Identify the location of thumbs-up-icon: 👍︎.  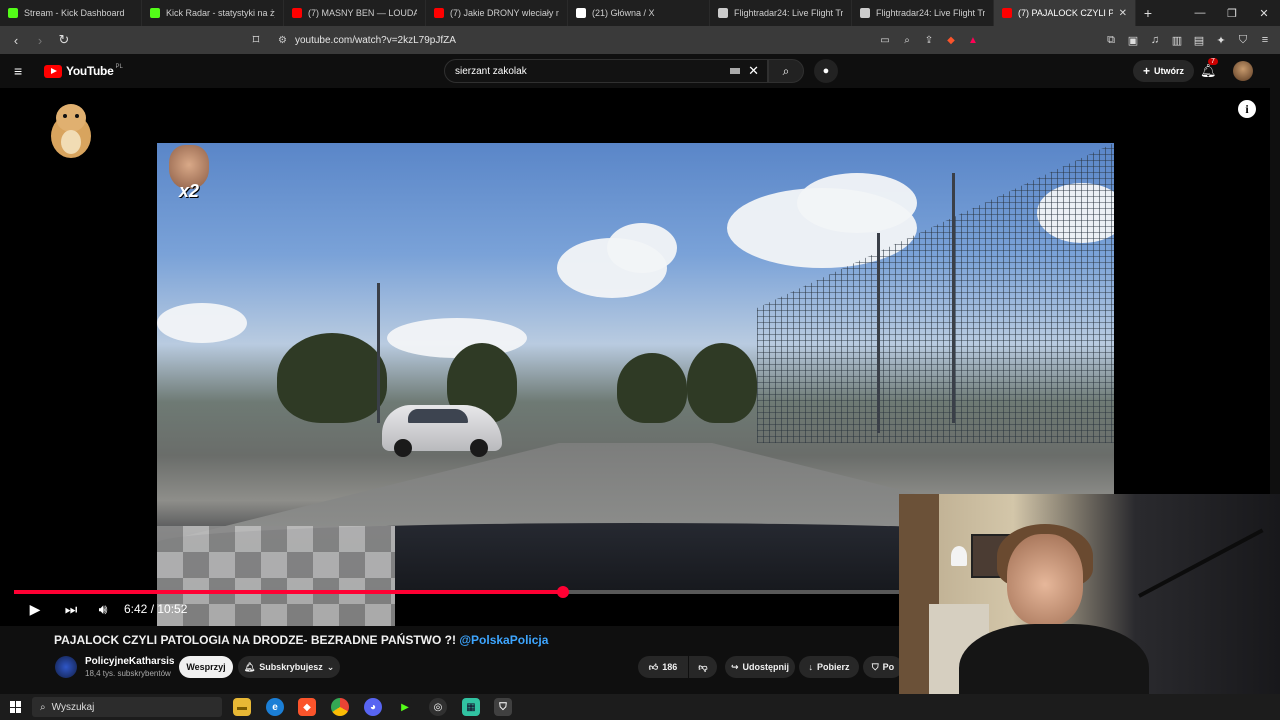
(653, 666).